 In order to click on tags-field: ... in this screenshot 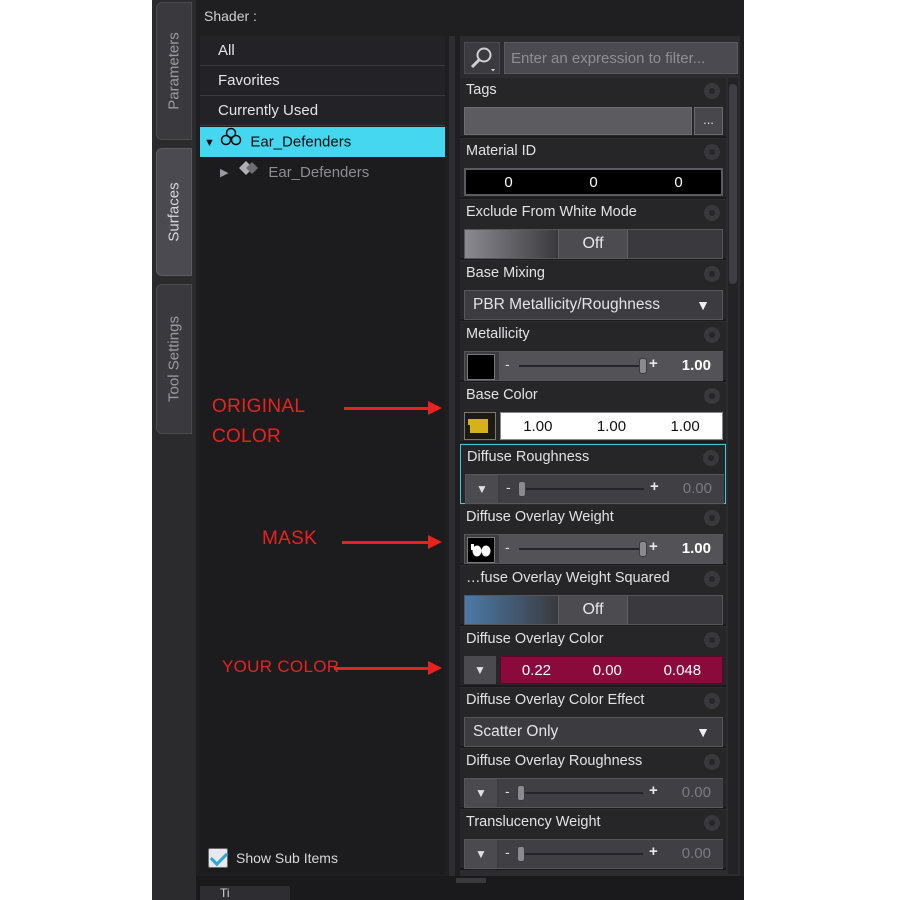, I will do `click(593, 121)`.